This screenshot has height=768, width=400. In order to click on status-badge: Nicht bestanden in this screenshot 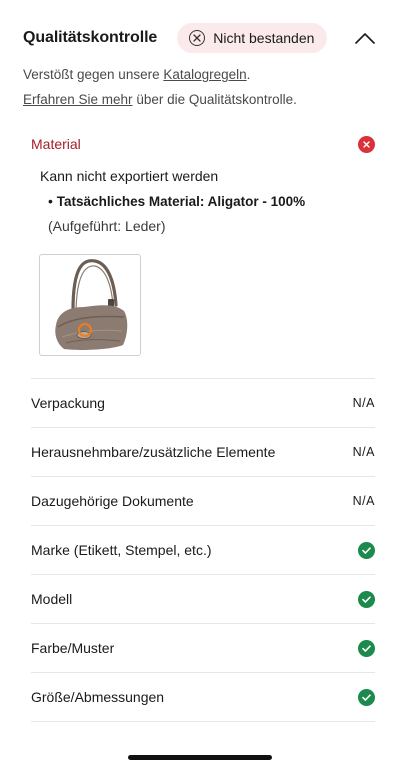, I will do `click(252, 38)`.